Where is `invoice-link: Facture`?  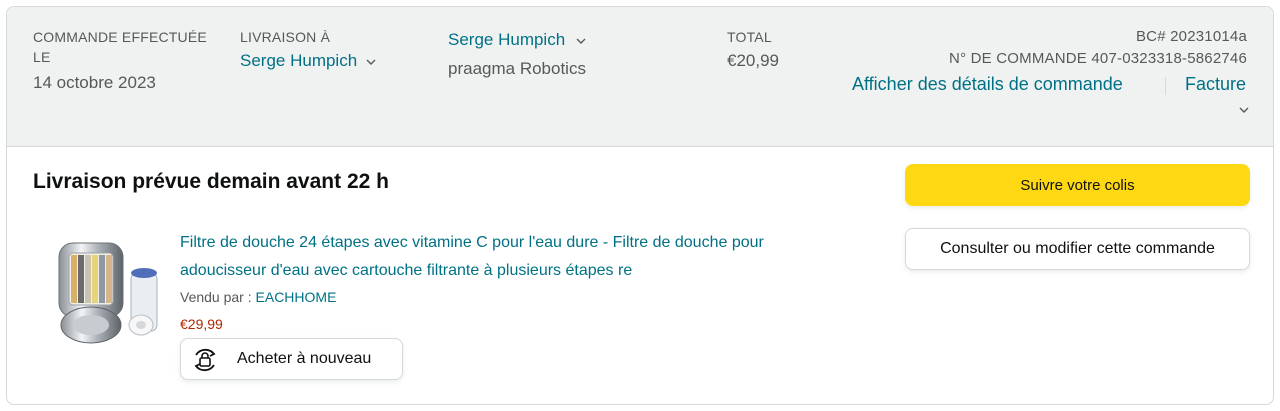 invoice-link: Facture is located at coordinates (1215, 84).